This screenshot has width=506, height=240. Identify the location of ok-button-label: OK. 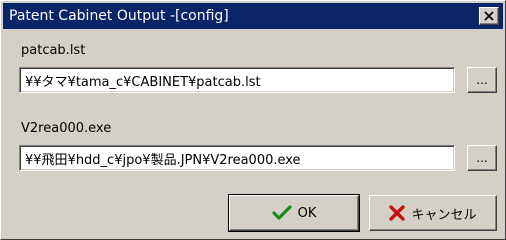
(307, 213).